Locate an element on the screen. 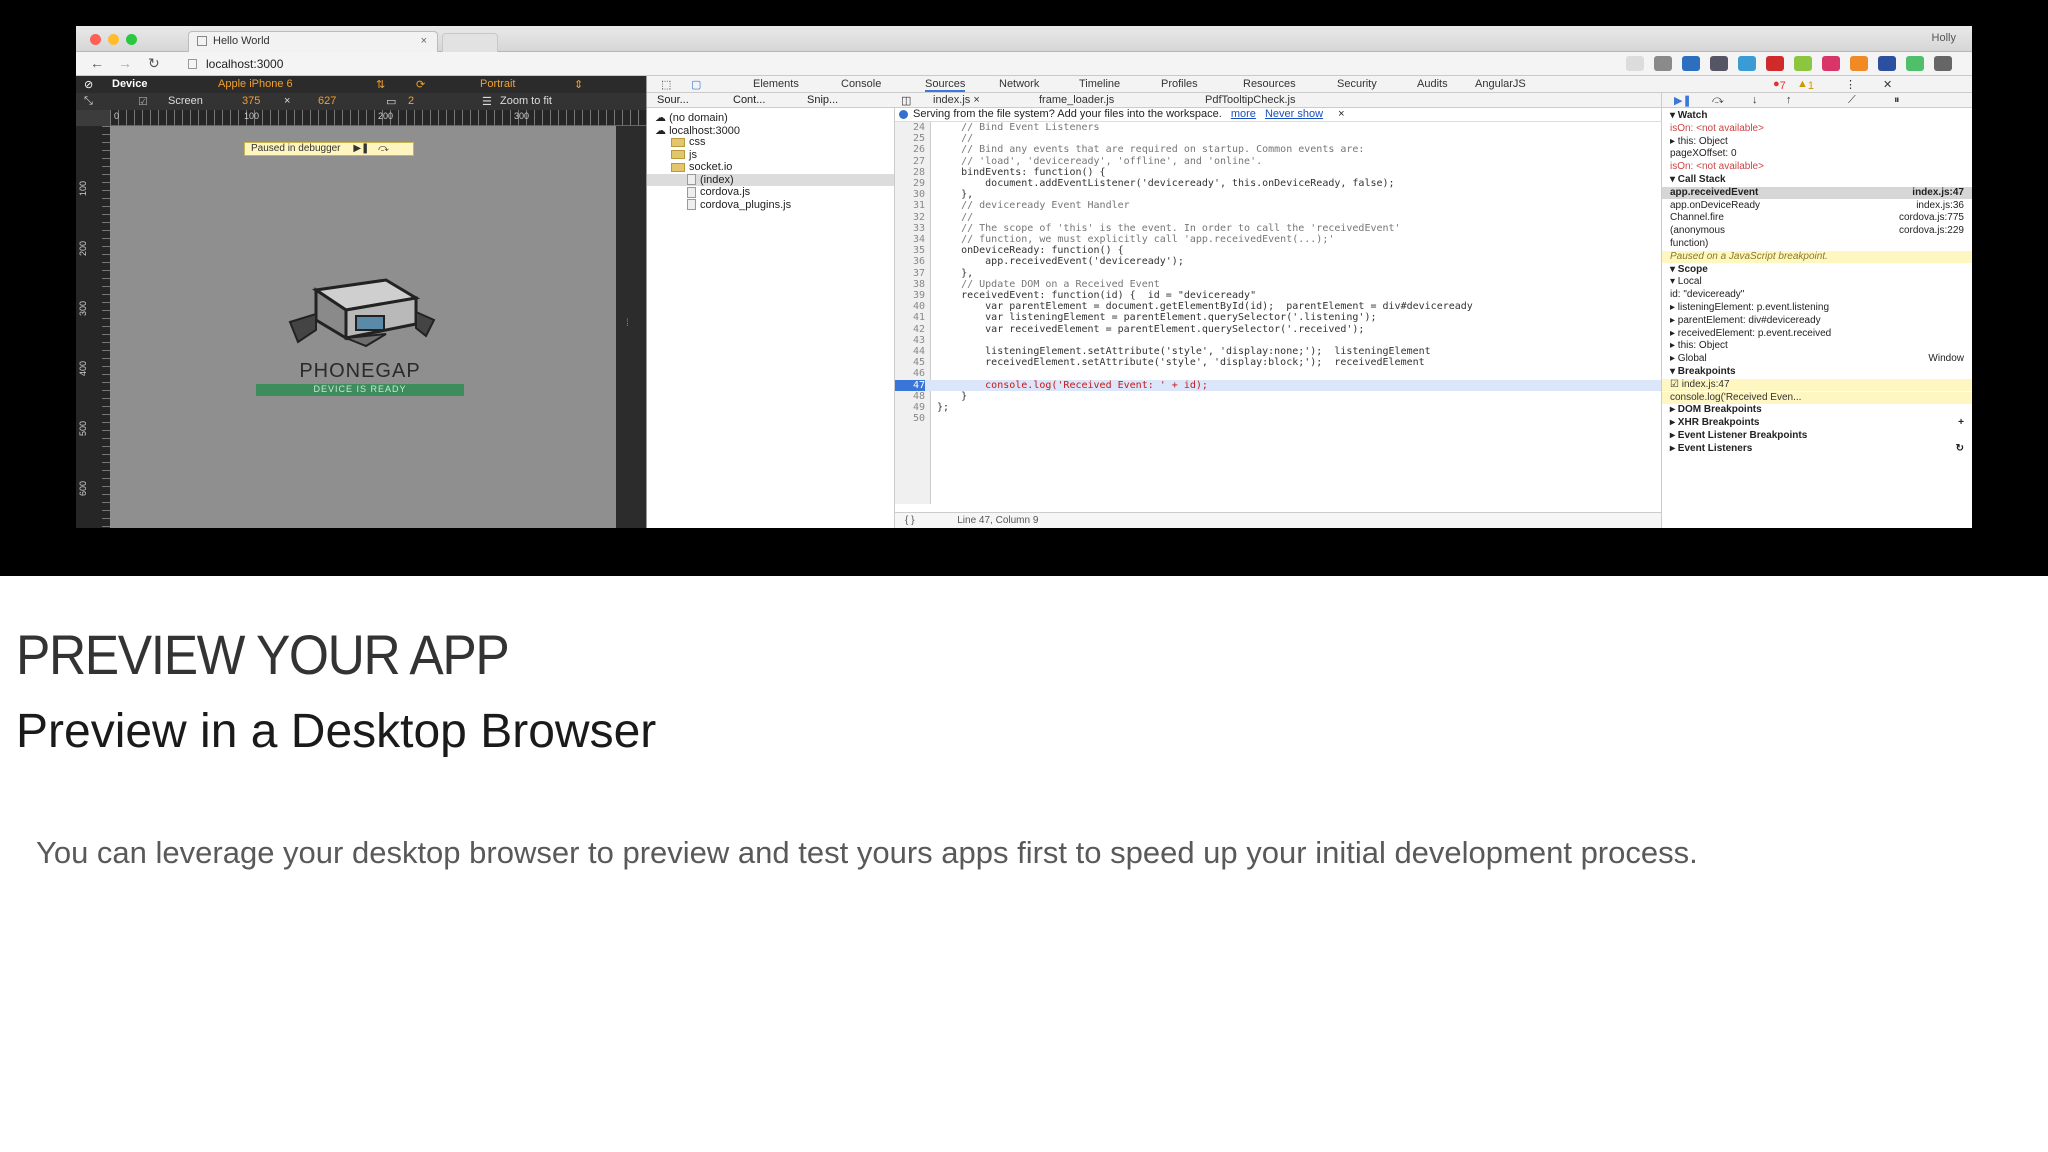 This screenshot has height=1152, width=2048. tree-item: cordova_plugins.js is located at coordinates (770, 205).